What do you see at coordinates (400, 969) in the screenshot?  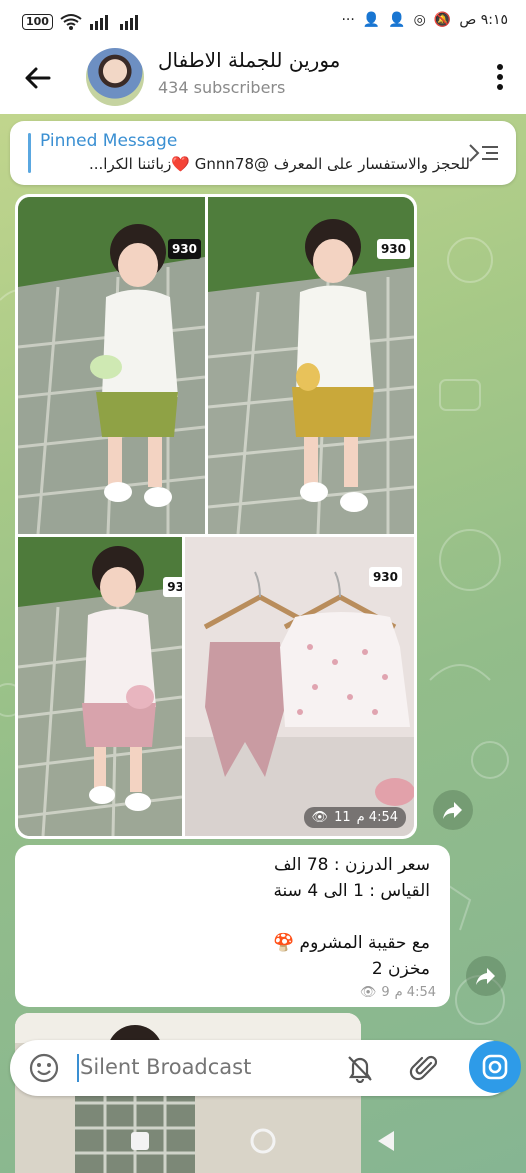 I see `message-line: مخزن 2` at bounding box center [400, 969].